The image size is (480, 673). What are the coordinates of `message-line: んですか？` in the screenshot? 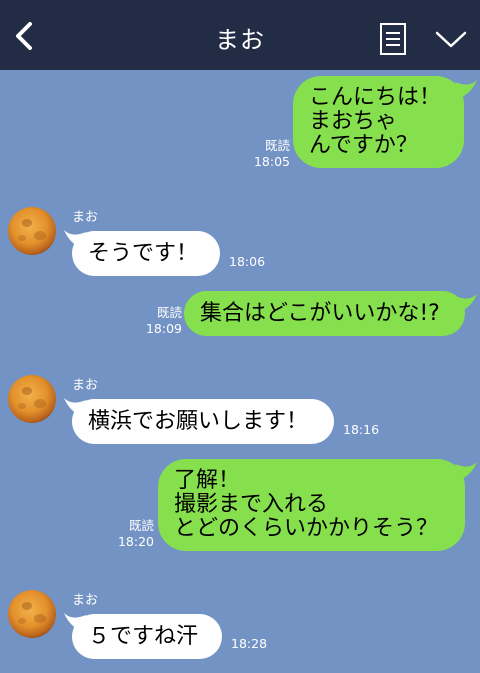 It's located at (363, 145).